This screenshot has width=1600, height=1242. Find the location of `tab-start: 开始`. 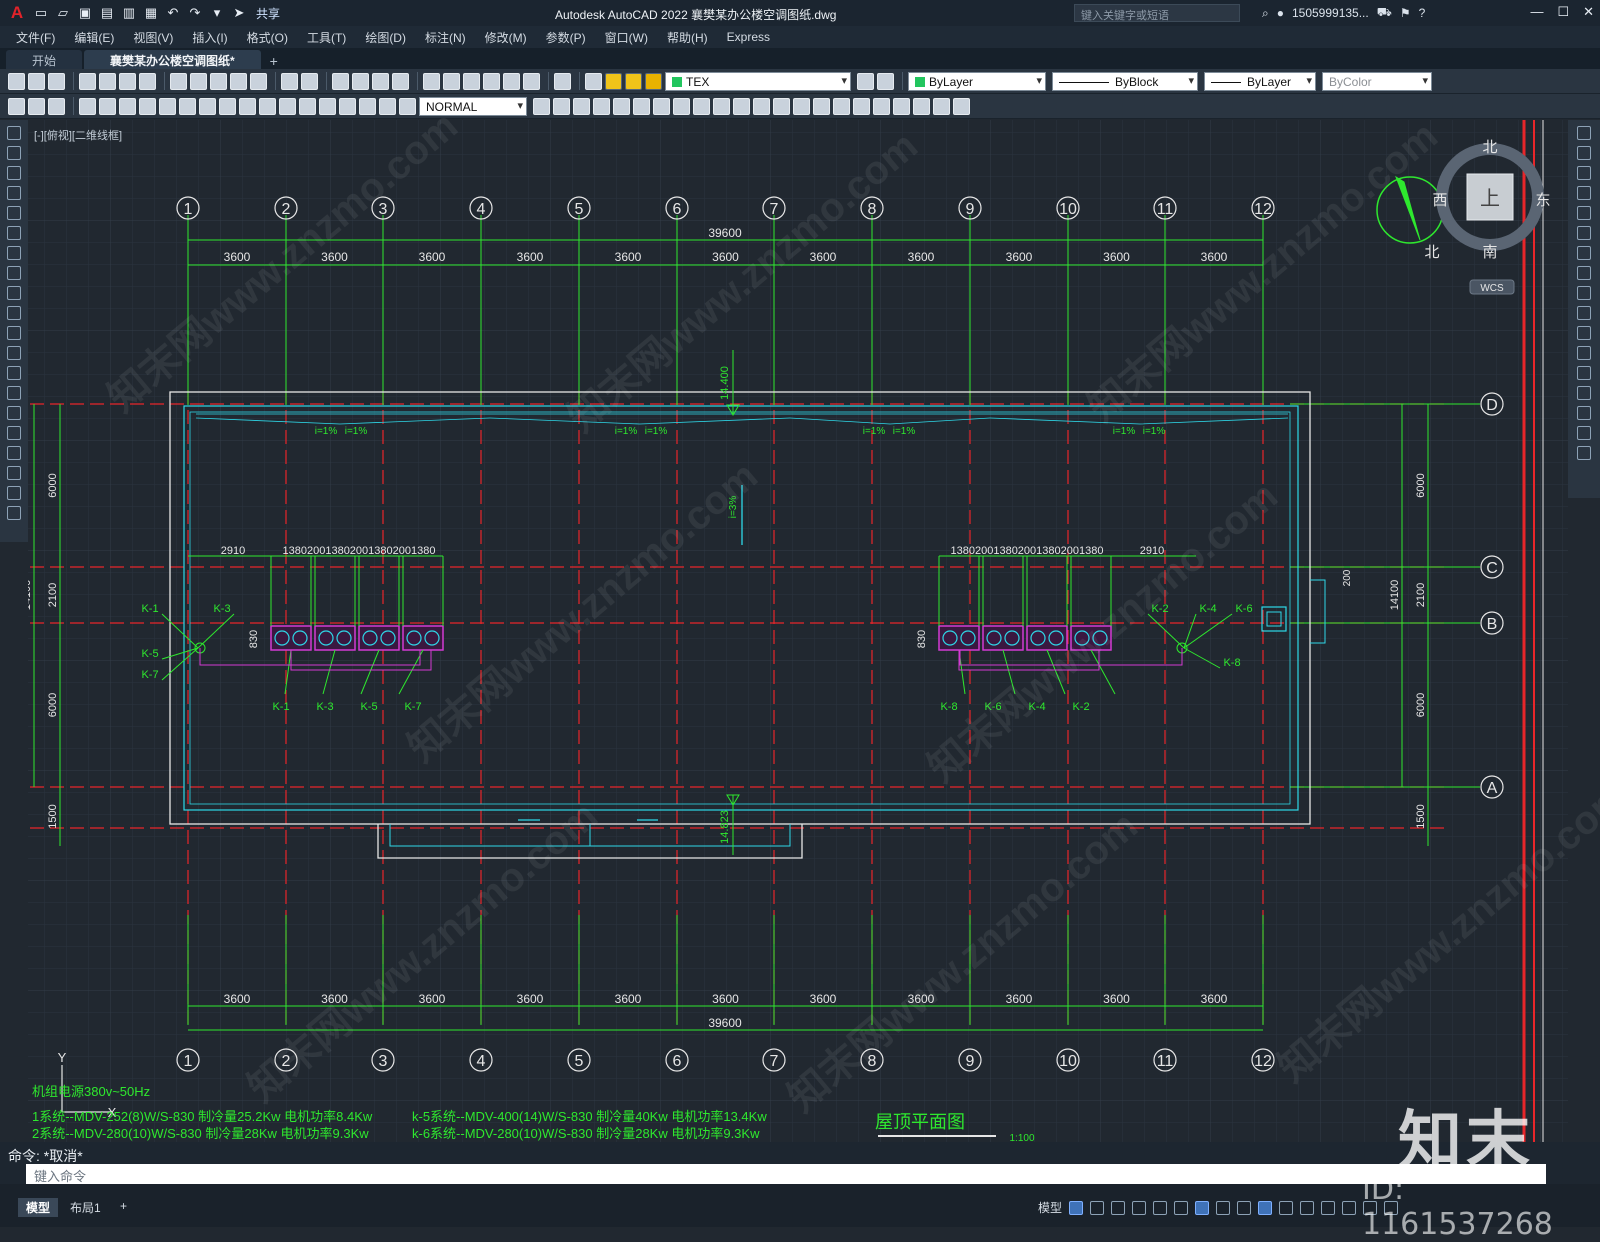

tab-start: 开始 is located at coordinates (44, 59).